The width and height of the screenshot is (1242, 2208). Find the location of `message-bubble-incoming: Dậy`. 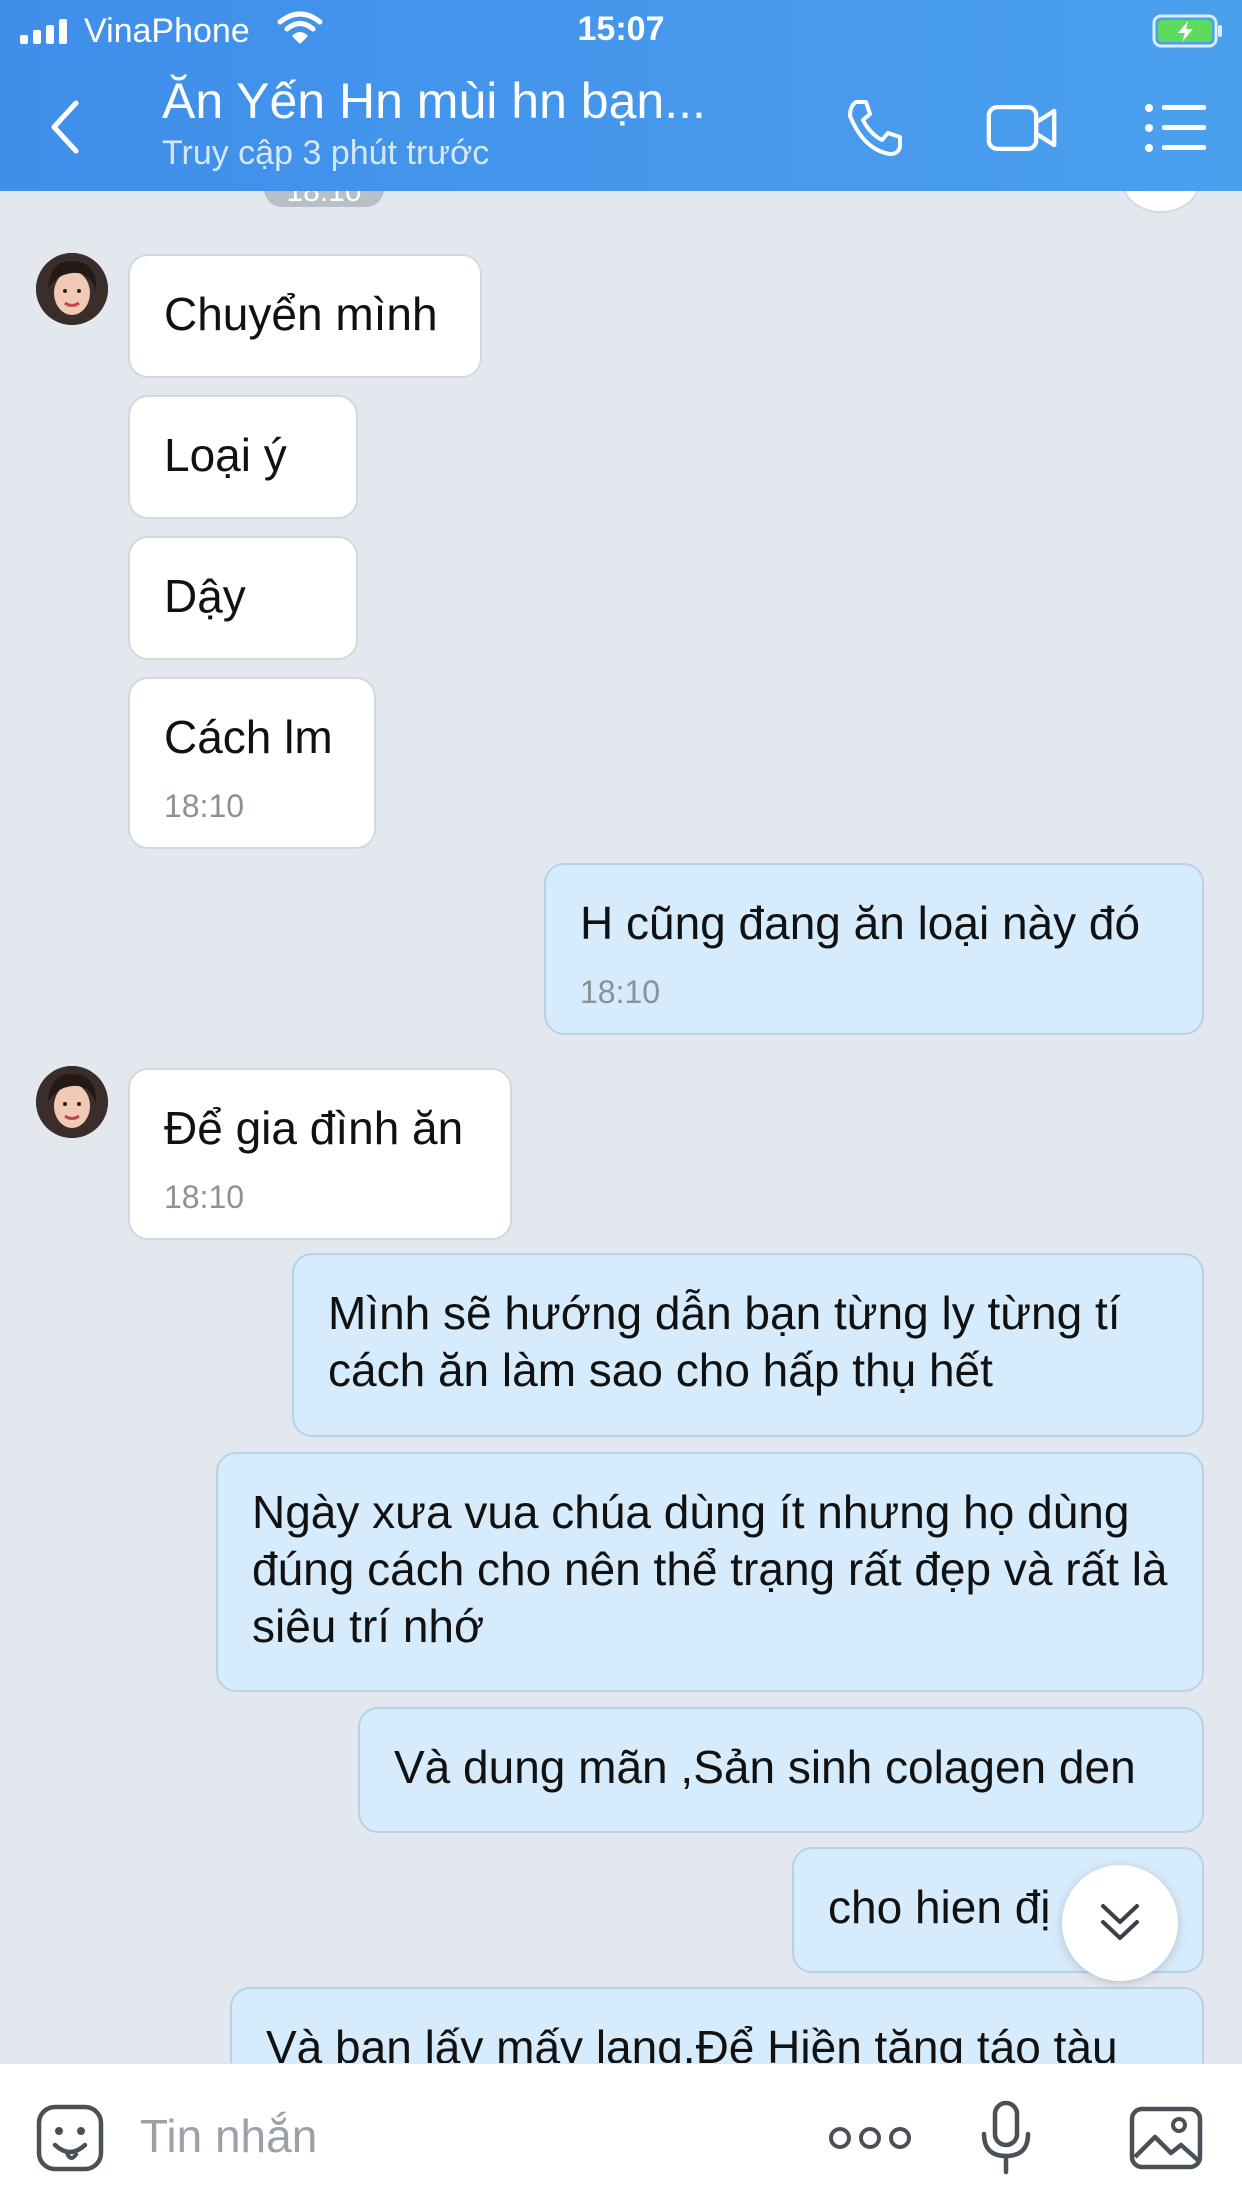

message-bubble-incoming: Dậy is located at coordinates (243, 598).